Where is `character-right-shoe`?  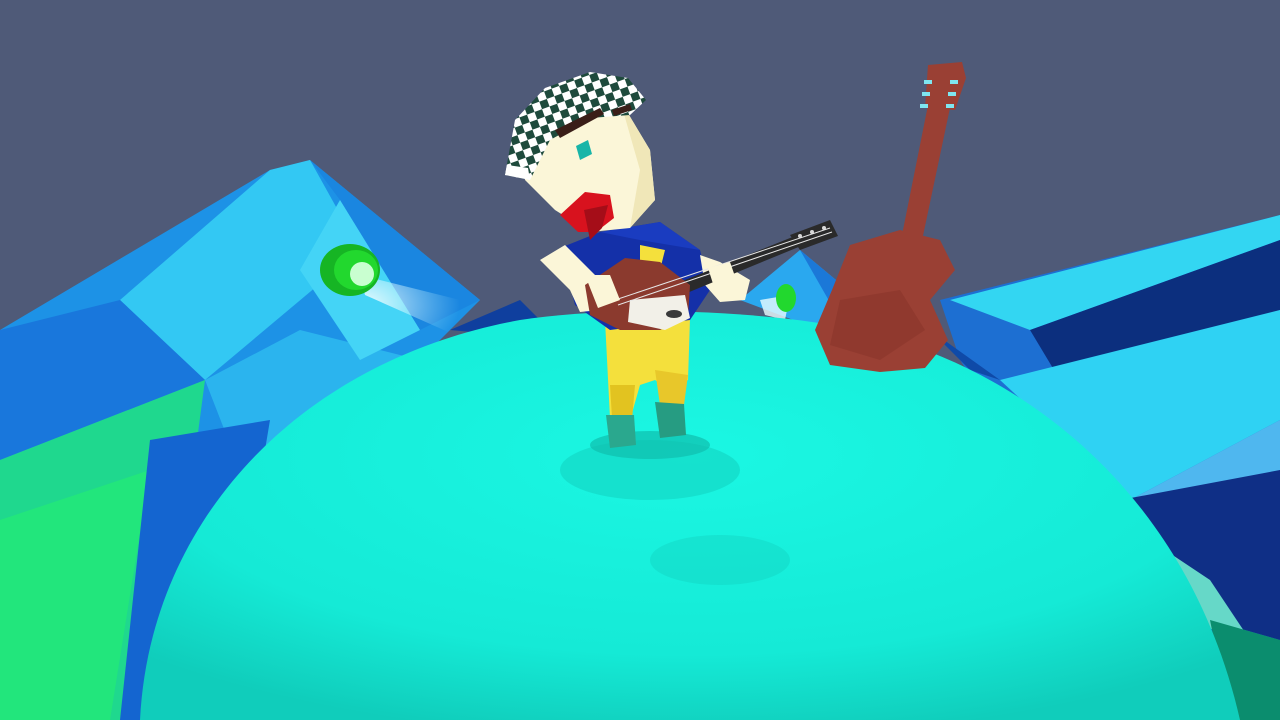 character-right-shoe is located at coordinates (670, 420).